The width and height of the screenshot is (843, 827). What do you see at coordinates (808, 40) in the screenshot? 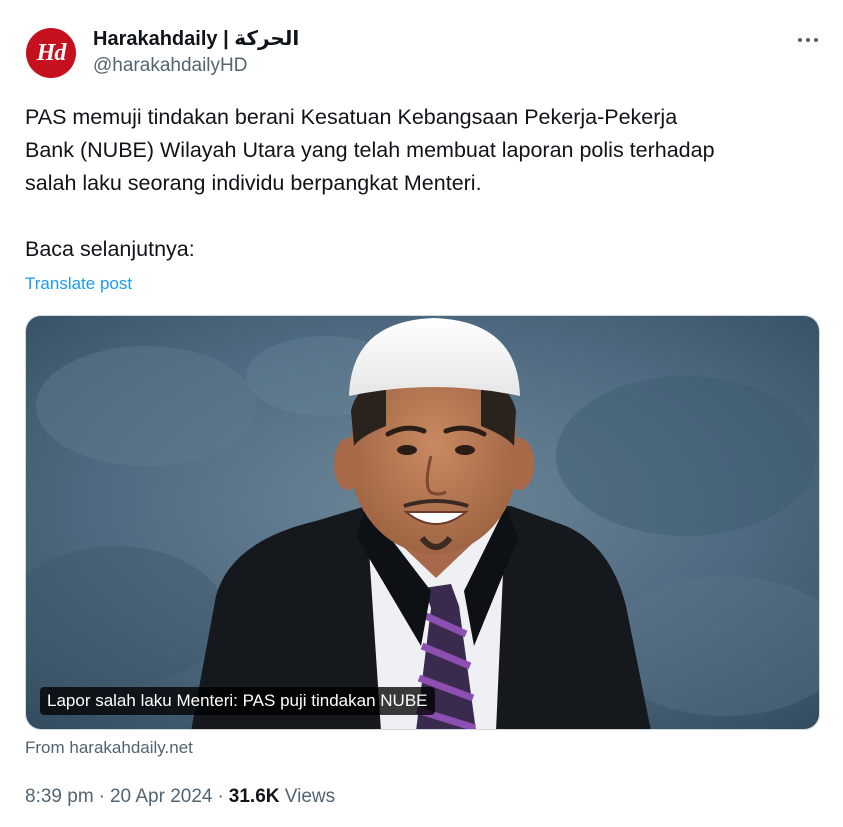
I see `more-options-button` at bounding box center [808, 40].